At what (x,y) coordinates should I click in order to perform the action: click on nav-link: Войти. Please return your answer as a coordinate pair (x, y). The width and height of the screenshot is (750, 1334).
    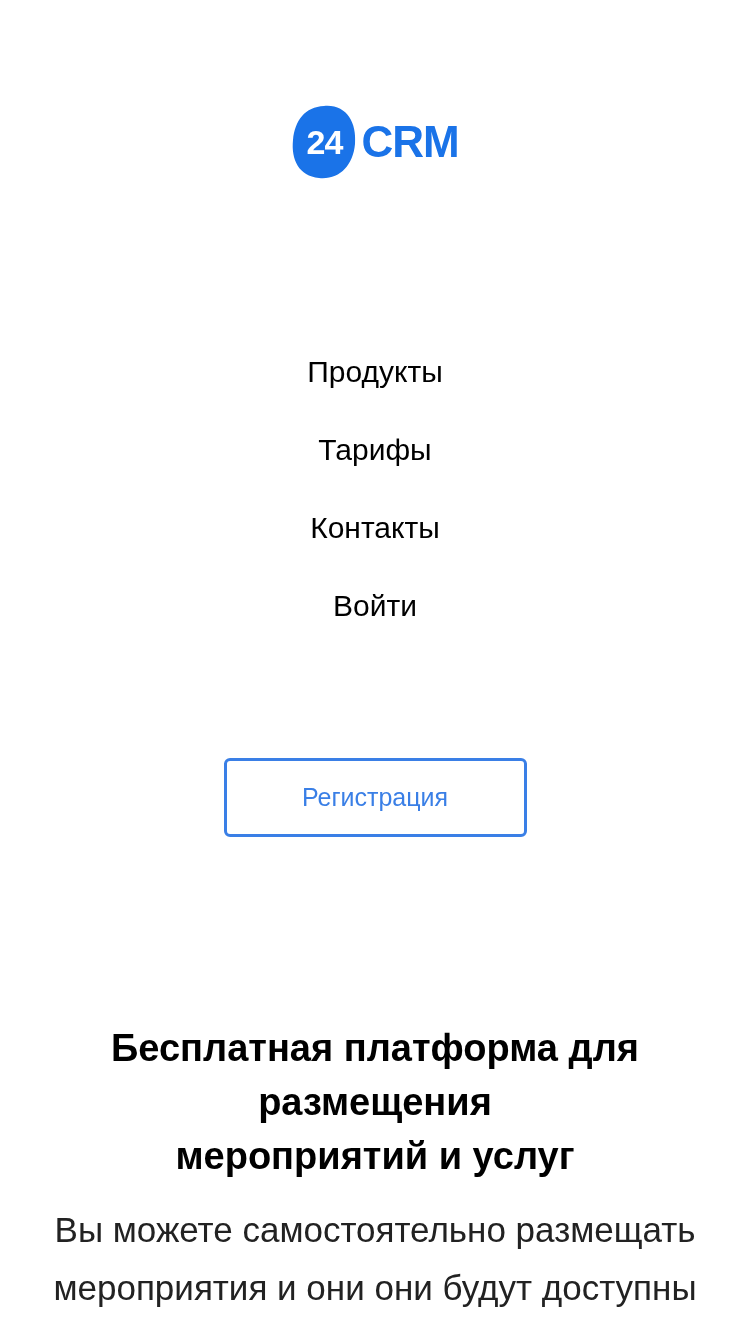
    Looking at the image, I should click on (375, 606).